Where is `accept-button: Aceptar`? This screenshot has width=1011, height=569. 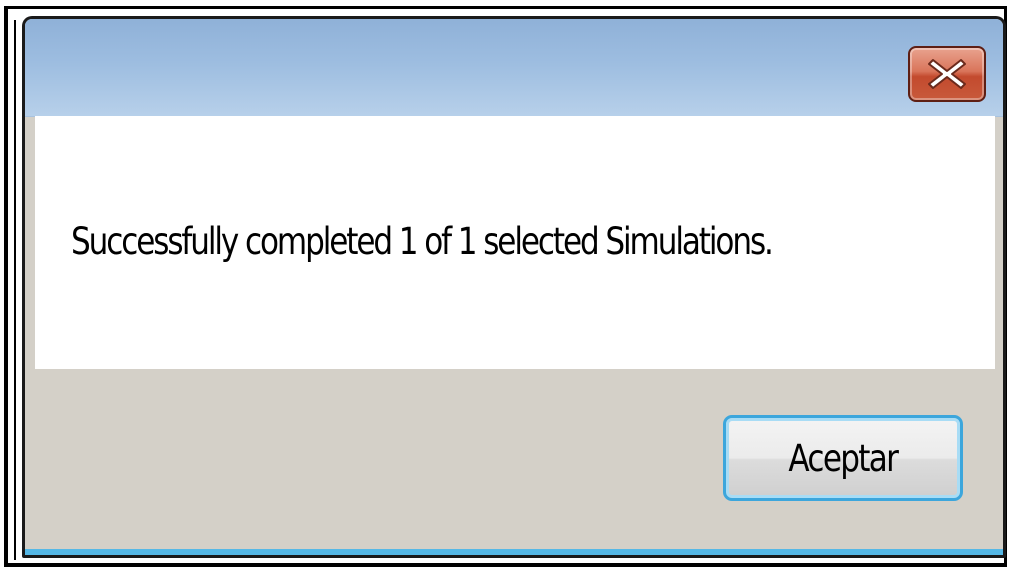 accept-button: Aceptar is located at coordinates (843, 458).